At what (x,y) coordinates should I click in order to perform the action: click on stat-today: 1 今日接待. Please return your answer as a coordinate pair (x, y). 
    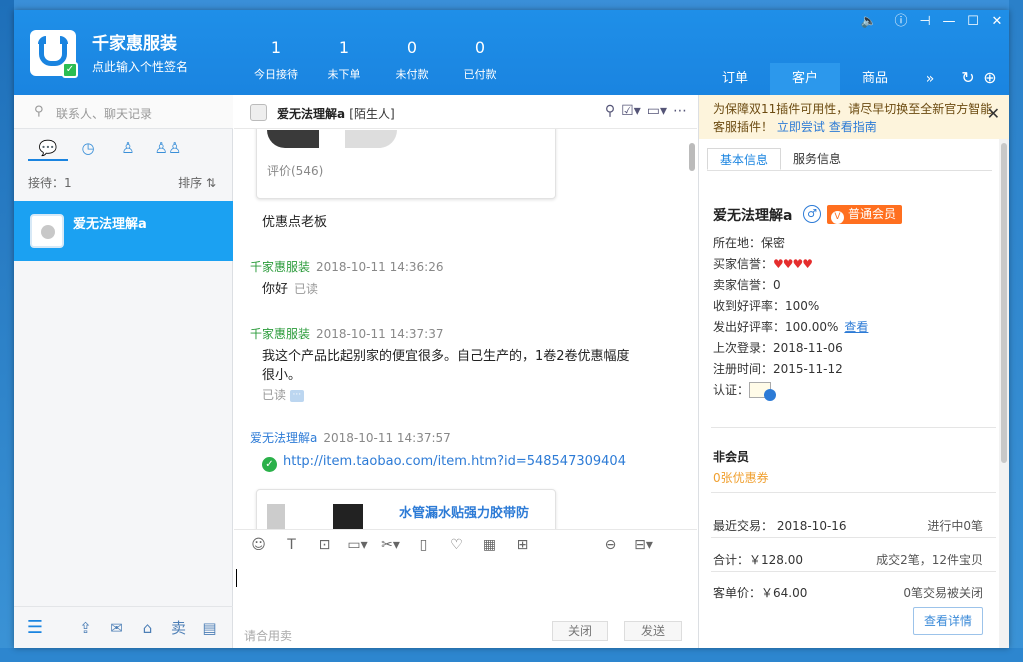
    Looking at the image, I should click on (276, 60).